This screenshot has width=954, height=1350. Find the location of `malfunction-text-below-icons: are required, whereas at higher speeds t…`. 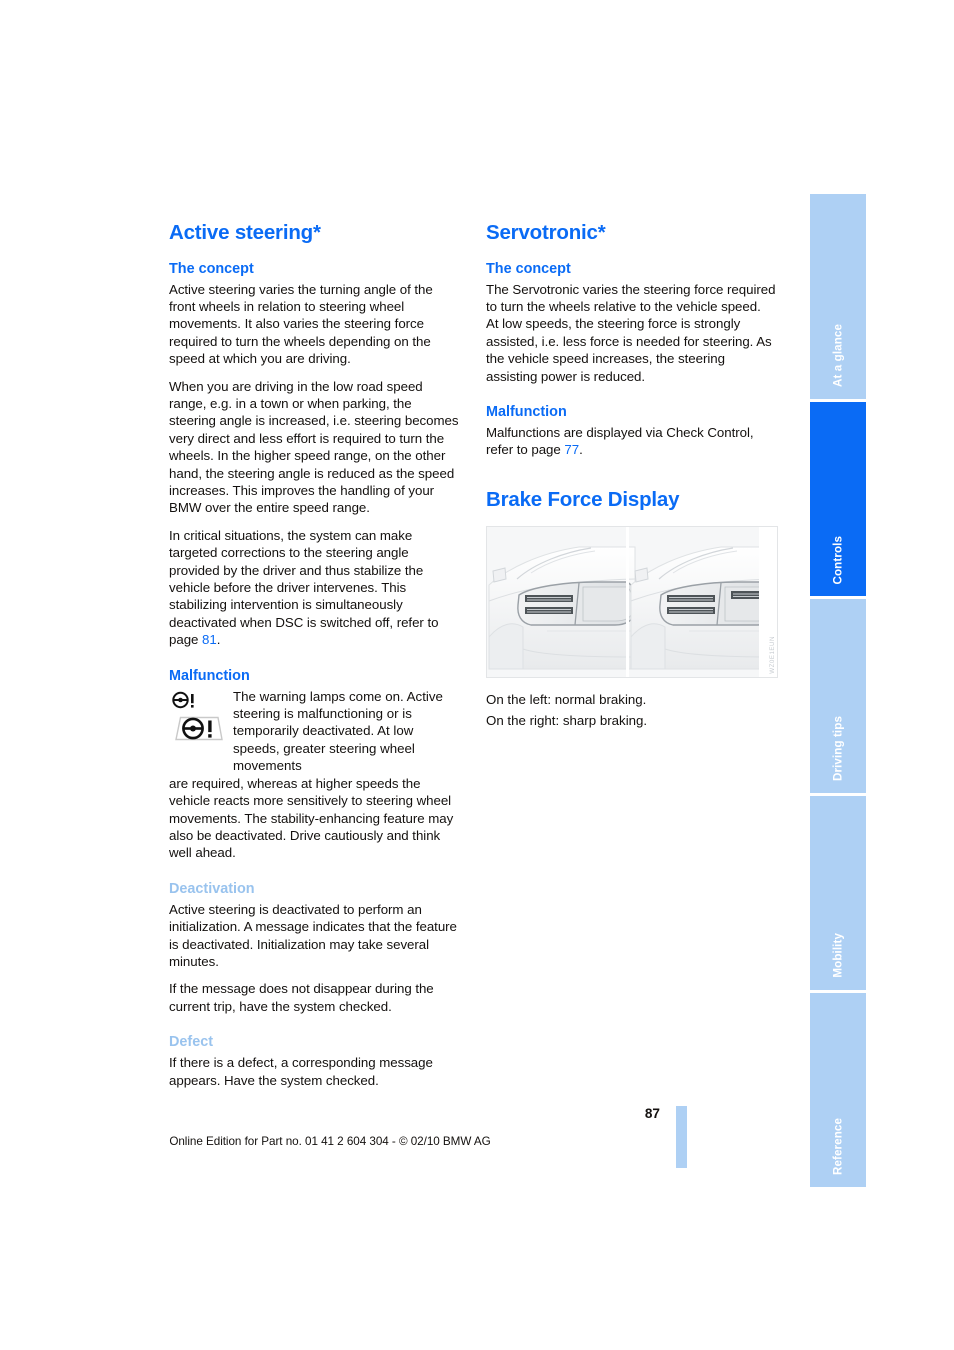

malfunction-text-below-icons: are required, whereas at higher speeds t… is located at coordinates (311, 818).